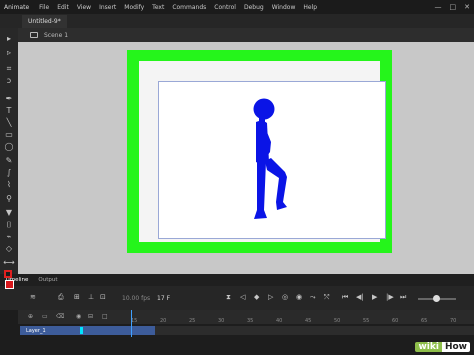 This screenshot has width=474, height=355. What do you see at coordinates (374, 297) in the screenshot?
I see `play-icon: ▶` at bounding box center [374, 297].